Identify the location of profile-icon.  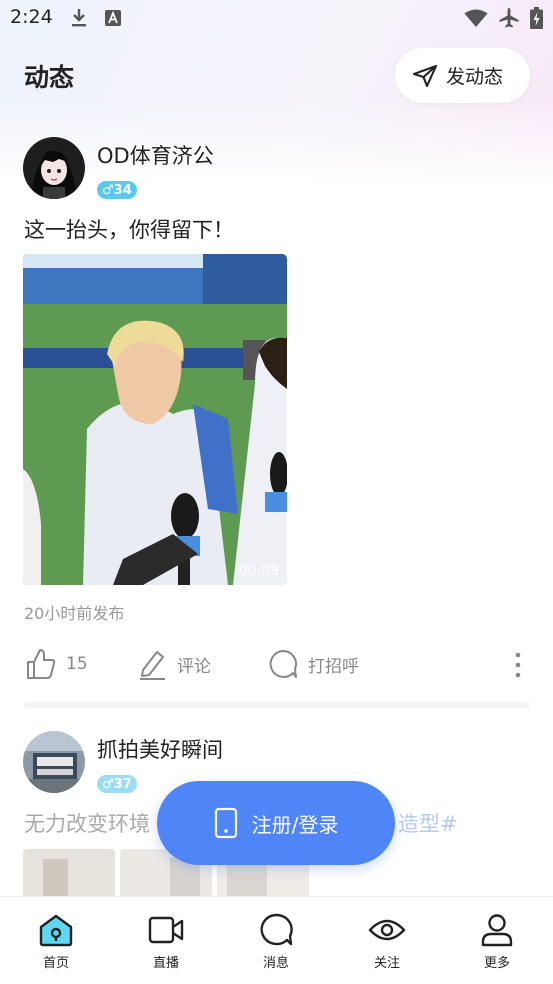
(497, 930).